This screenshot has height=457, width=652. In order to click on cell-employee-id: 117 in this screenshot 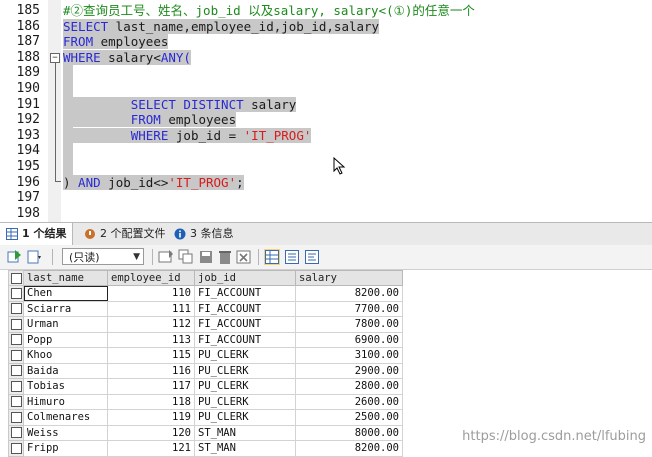, I will do `click(151, 386)`.